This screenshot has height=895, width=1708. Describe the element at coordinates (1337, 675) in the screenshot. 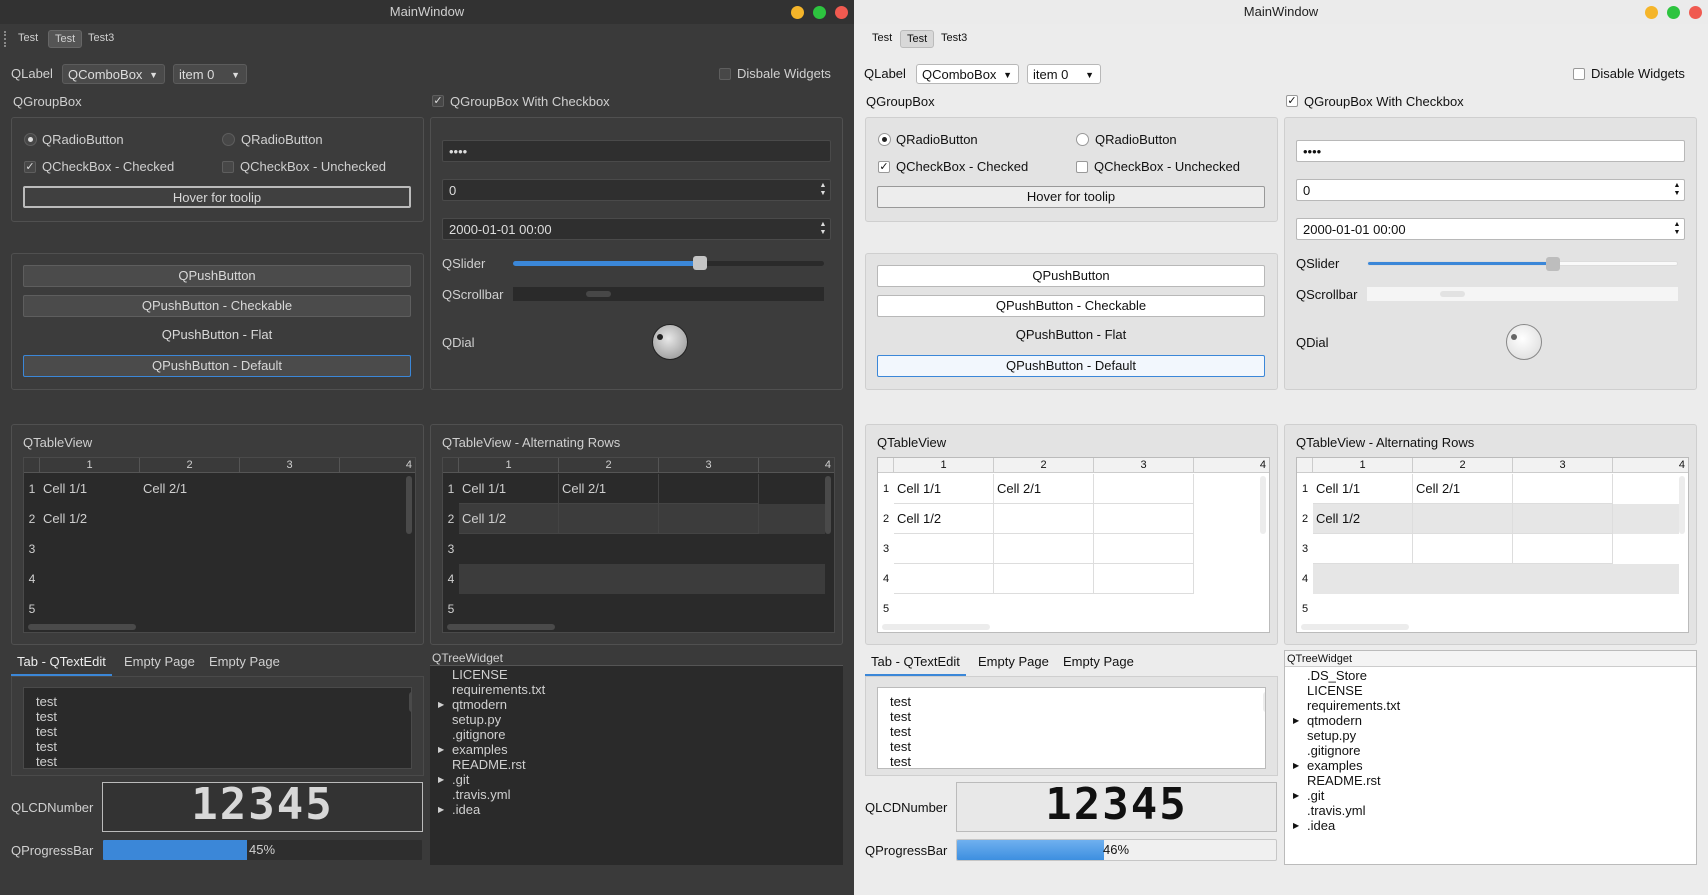

I see `tree-item: .DS_Store` at that location.